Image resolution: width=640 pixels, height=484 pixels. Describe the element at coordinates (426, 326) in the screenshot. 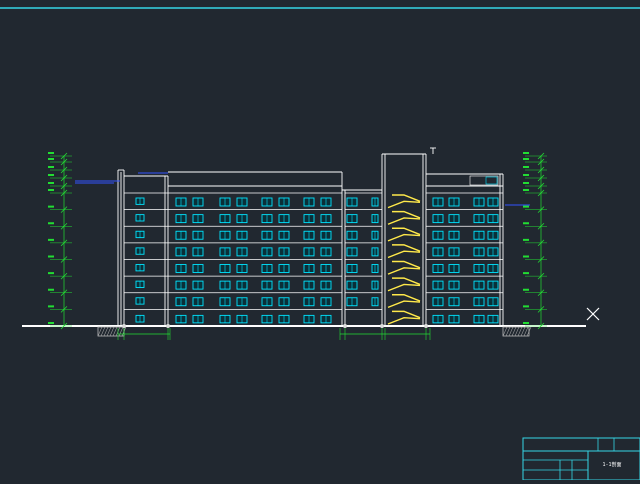

I see `column-marker` at that location.